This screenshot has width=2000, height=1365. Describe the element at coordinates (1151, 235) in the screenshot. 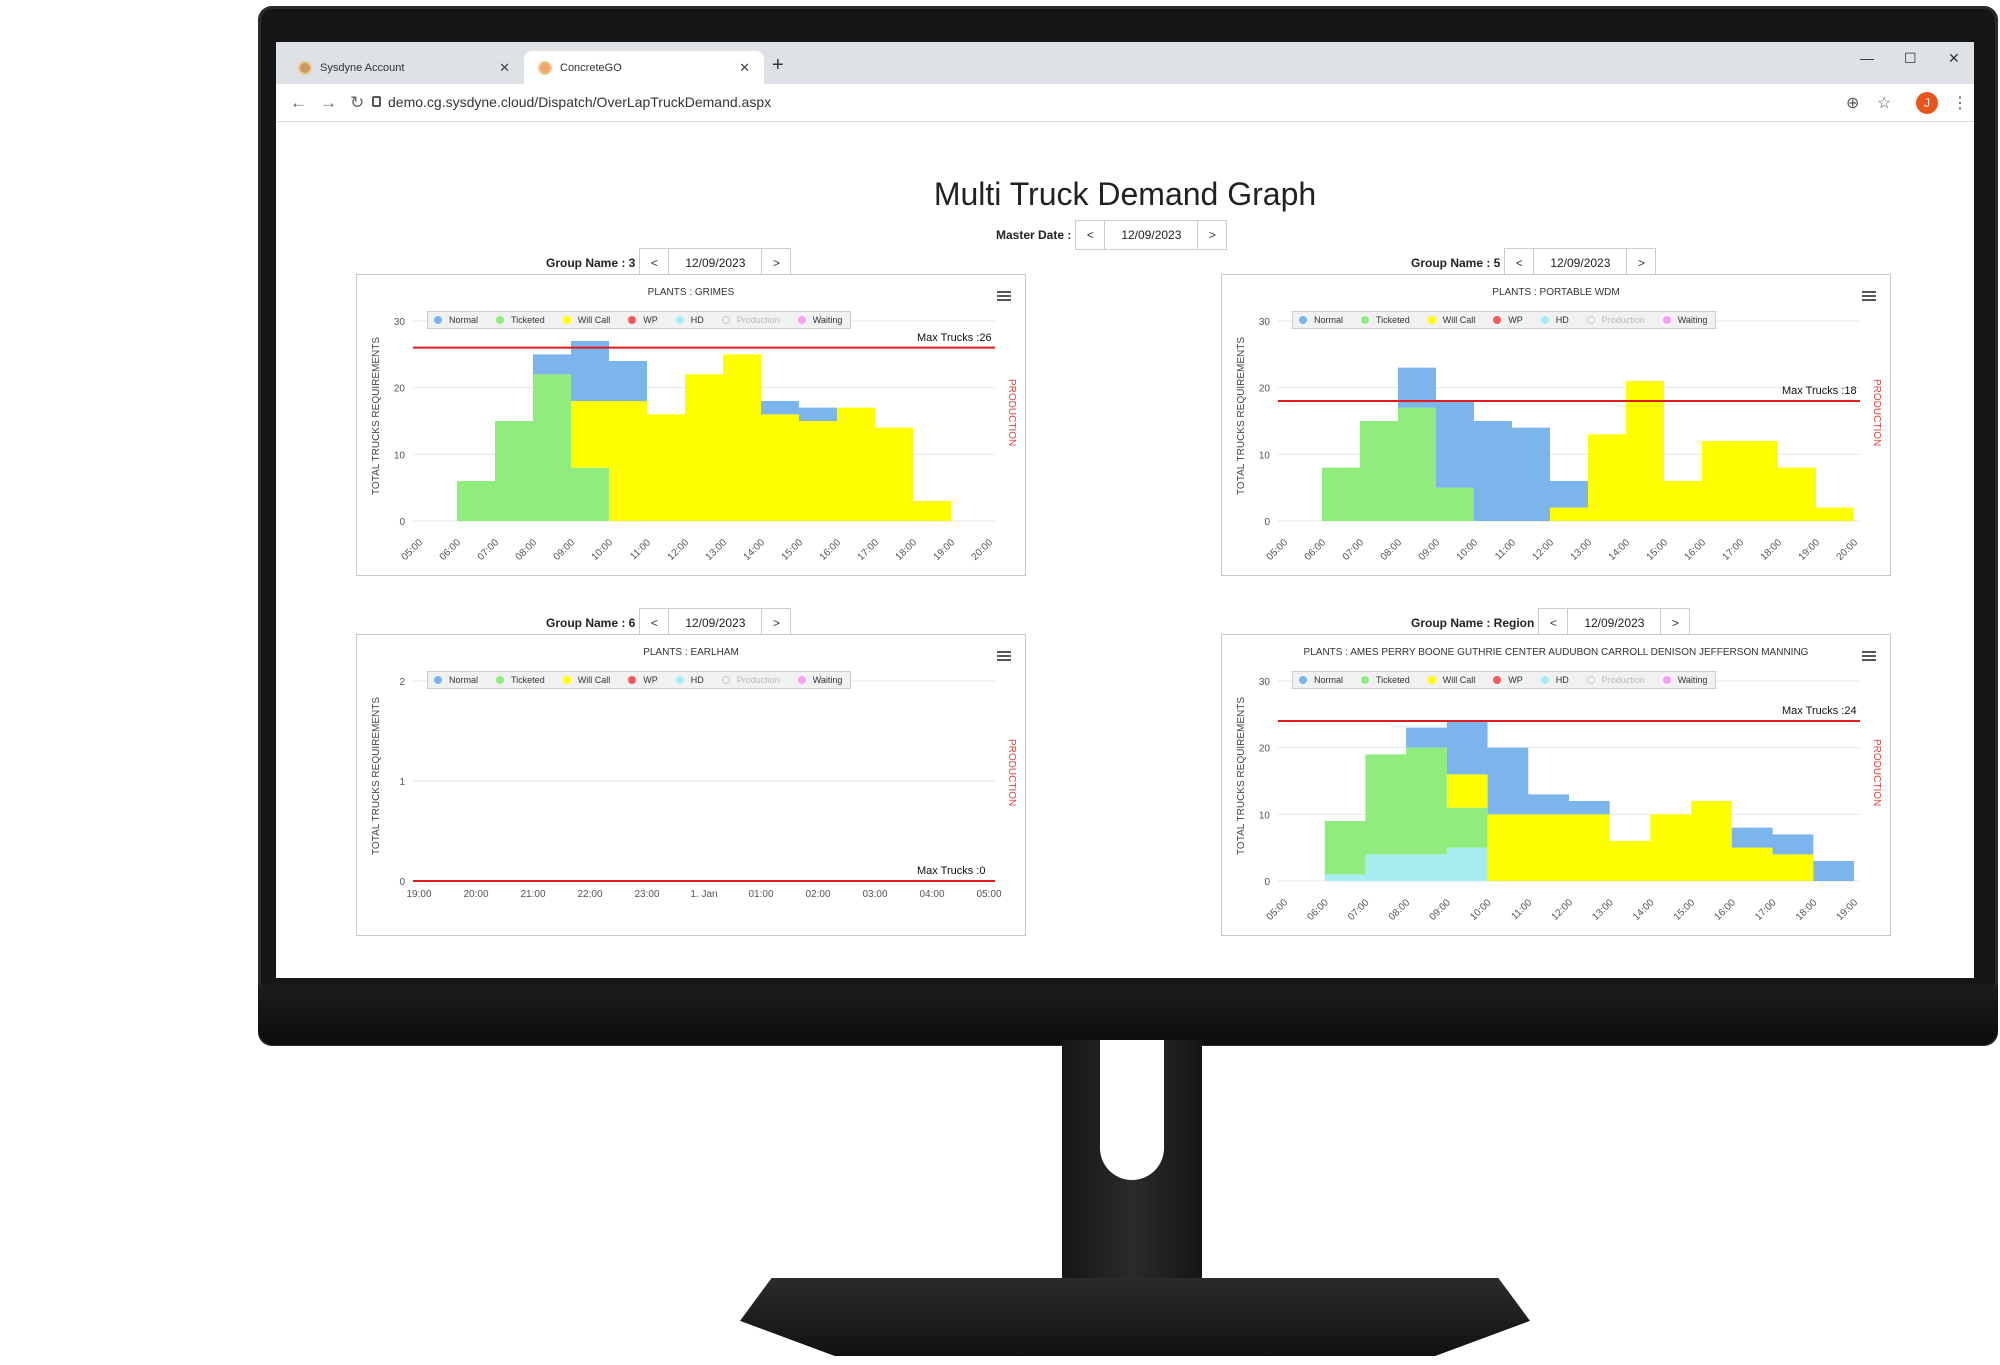

I see `master-date-field: 12/09/2023` at that location.